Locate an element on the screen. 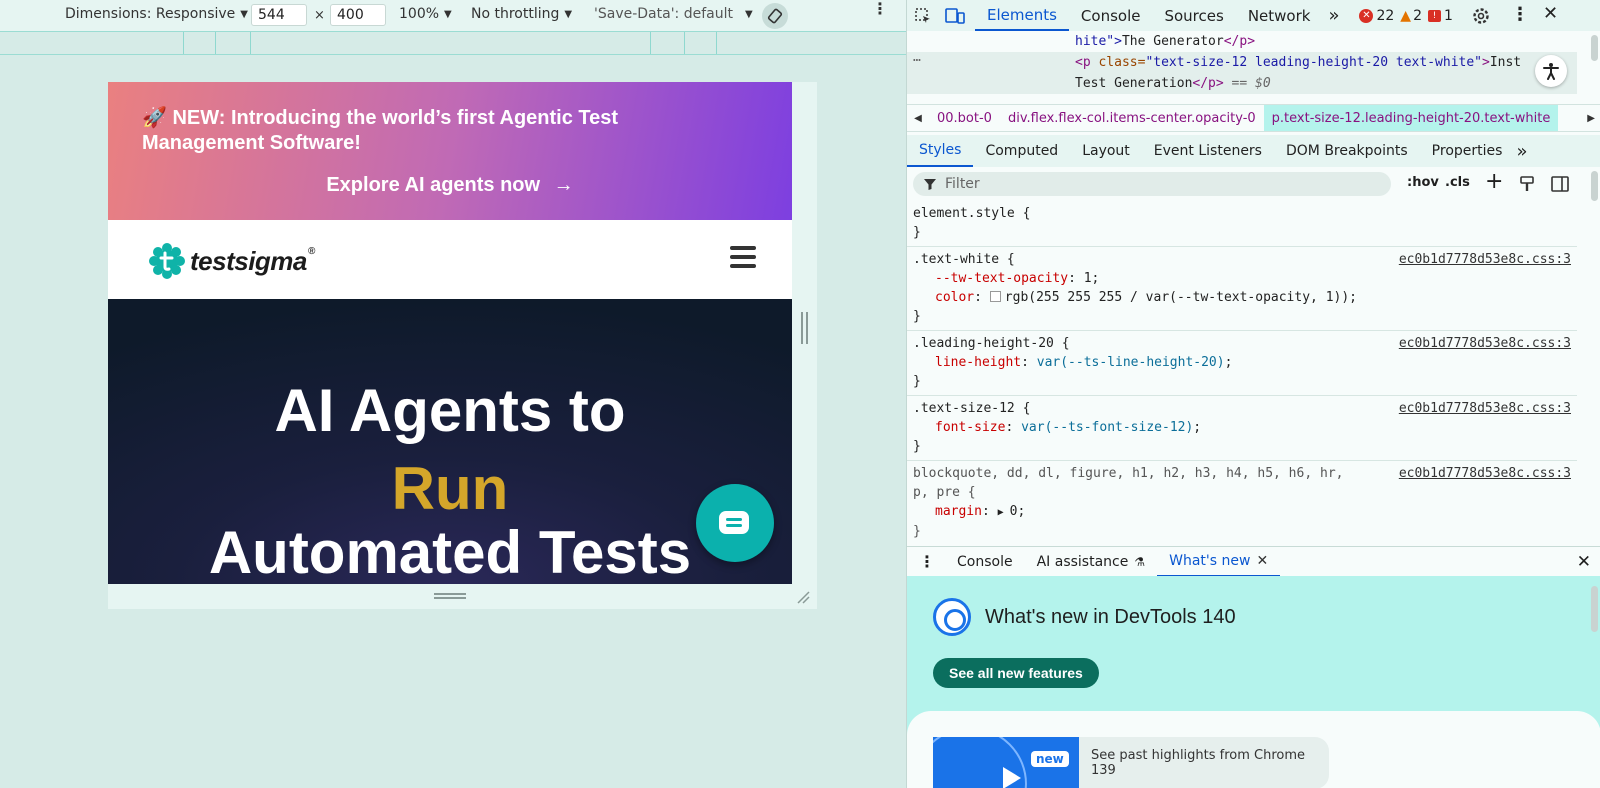 This screenshot has width=1600, height=788. hamburger-menu-icon is located at coordinates (743, 257).